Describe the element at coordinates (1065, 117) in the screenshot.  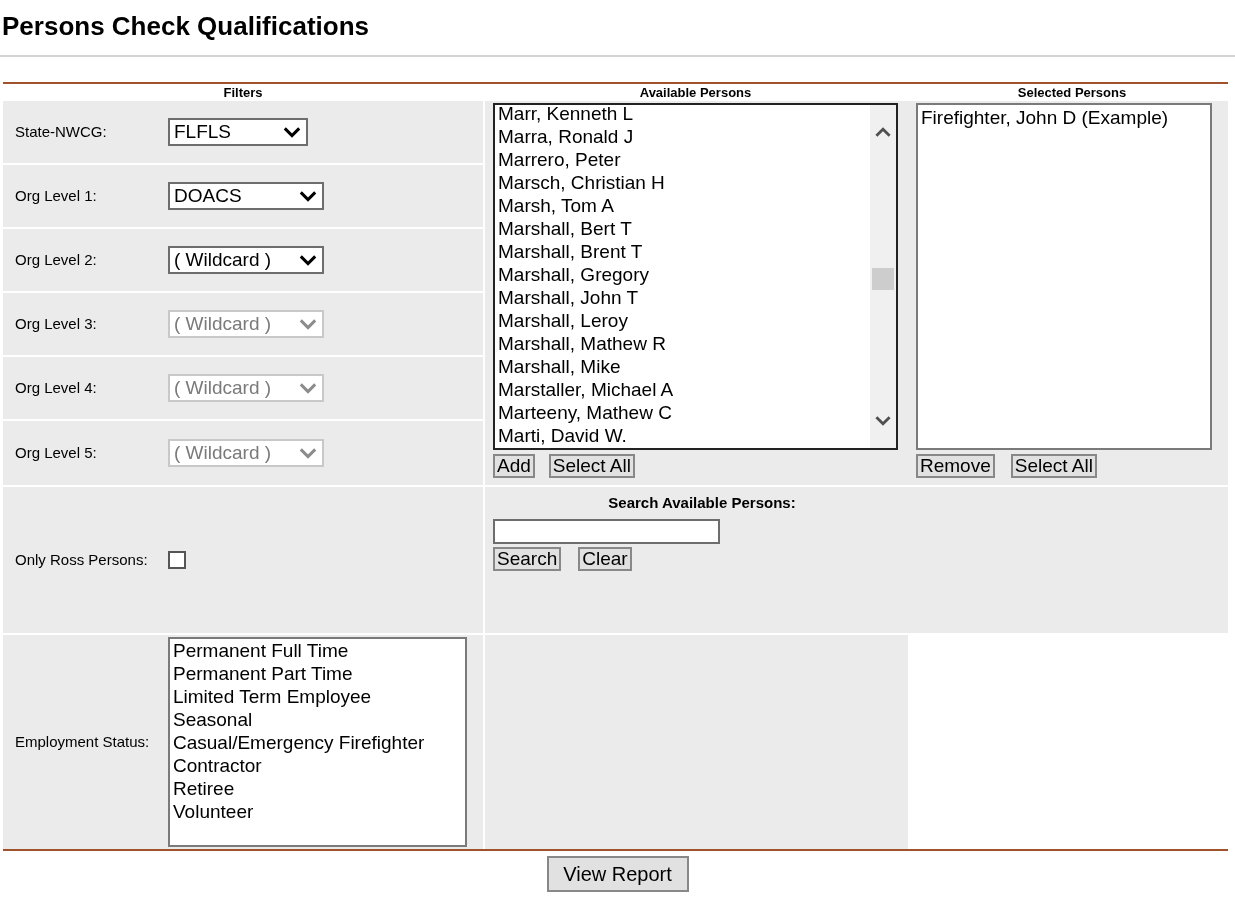
I see `list-item: Firefighter, John D (Example)` at that location.